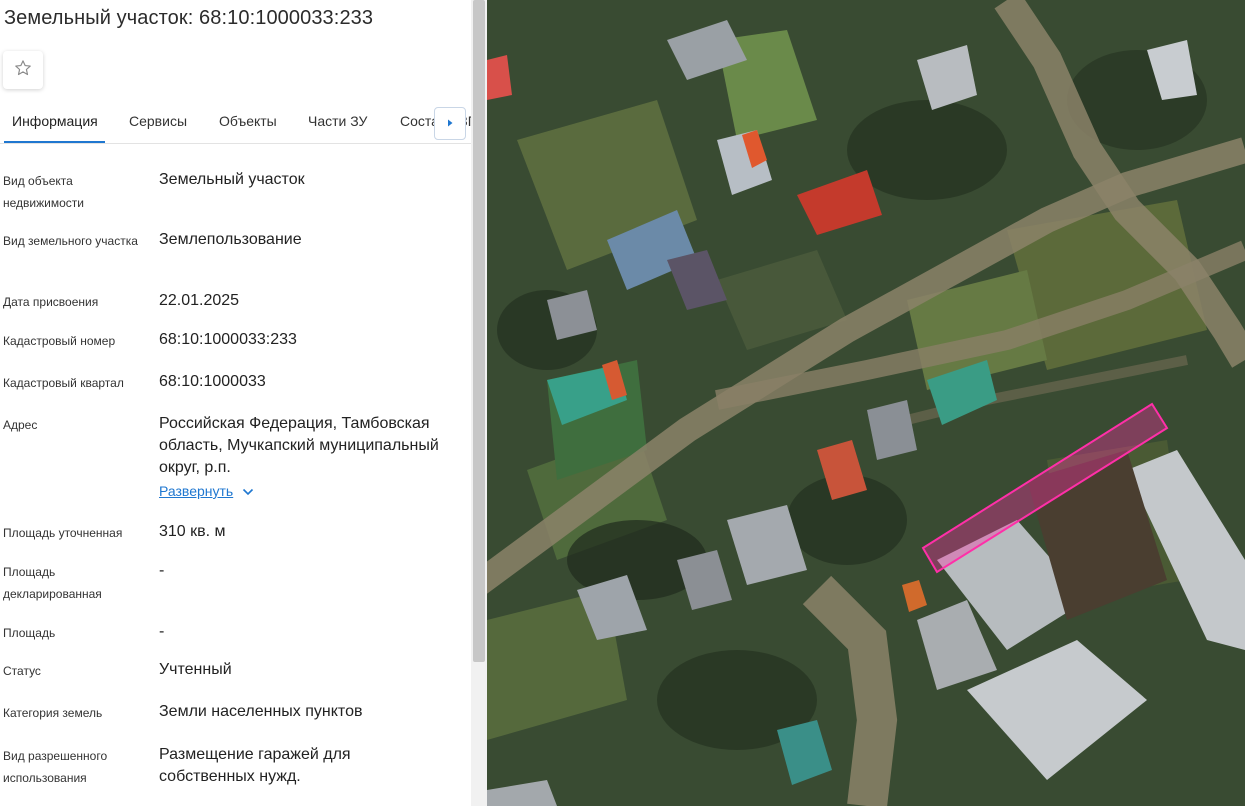  I want to click on field-label-area-declared: Площадь декларированная, so click(52, 583).